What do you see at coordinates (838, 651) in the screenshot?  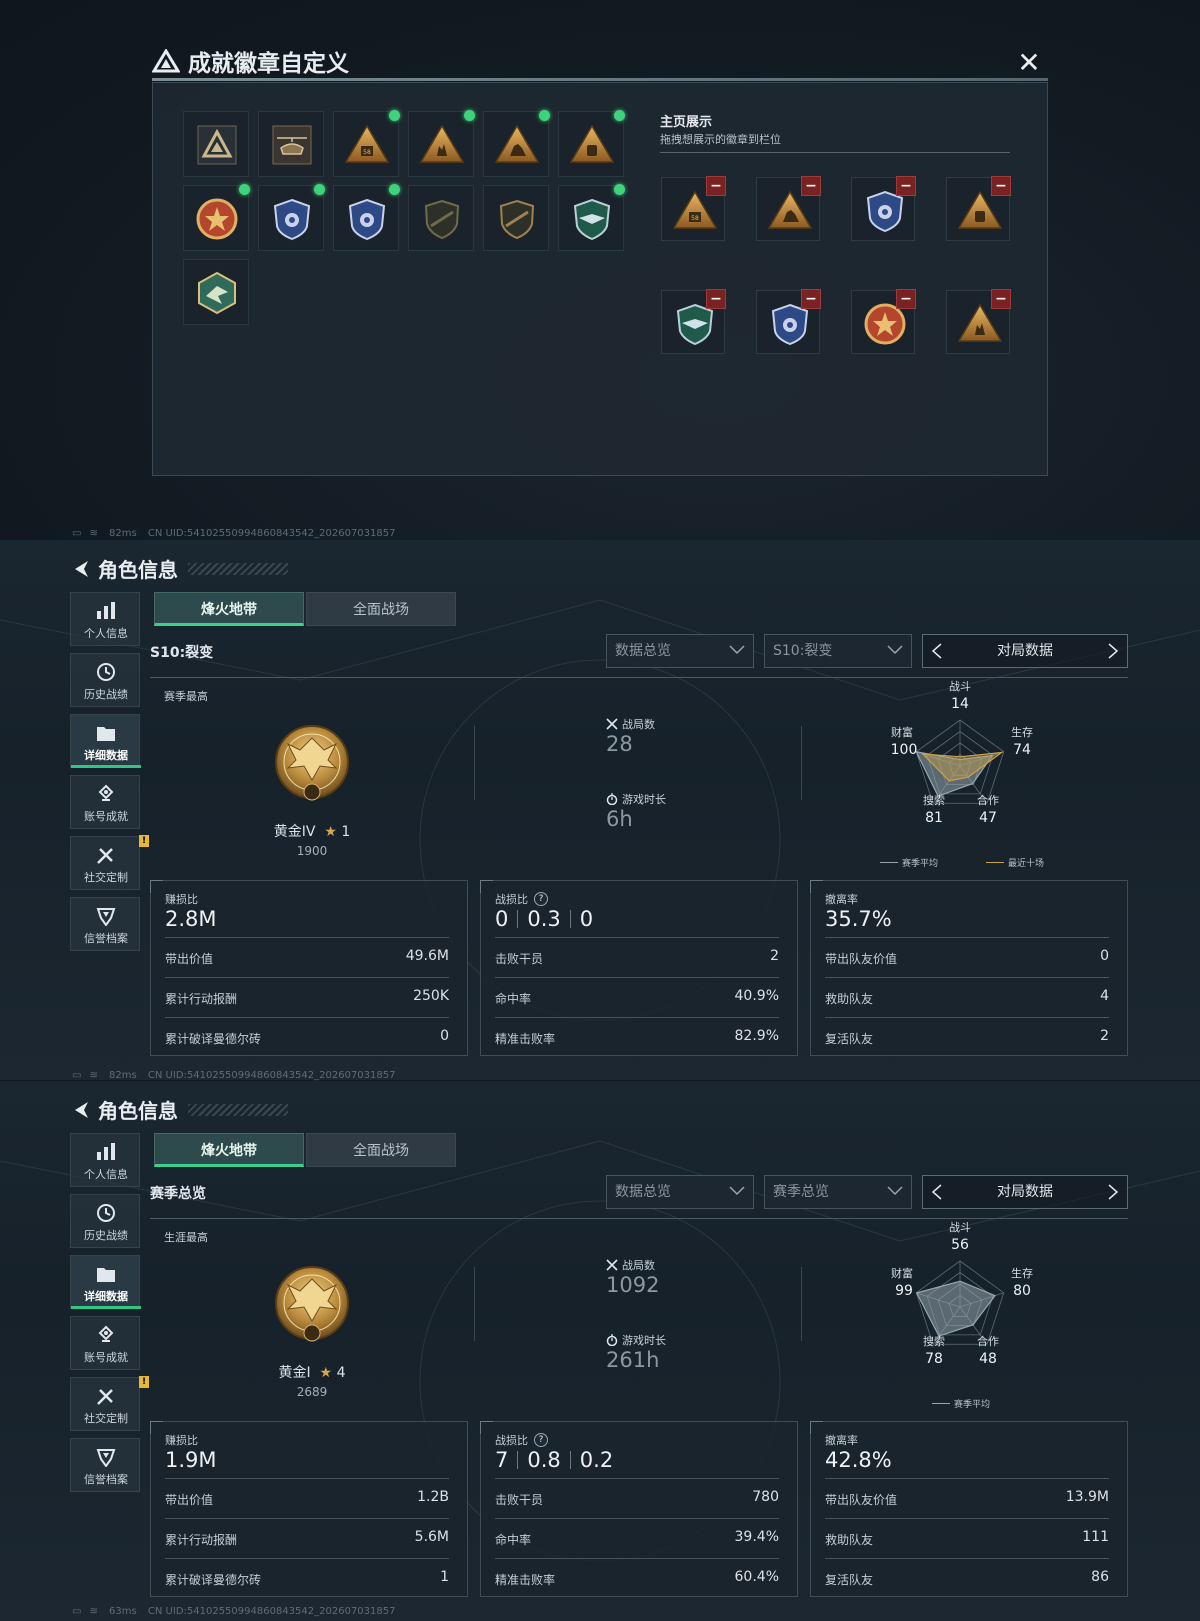 I see `season-dropdown: S10:裂变` at bounding box center [838, 651].